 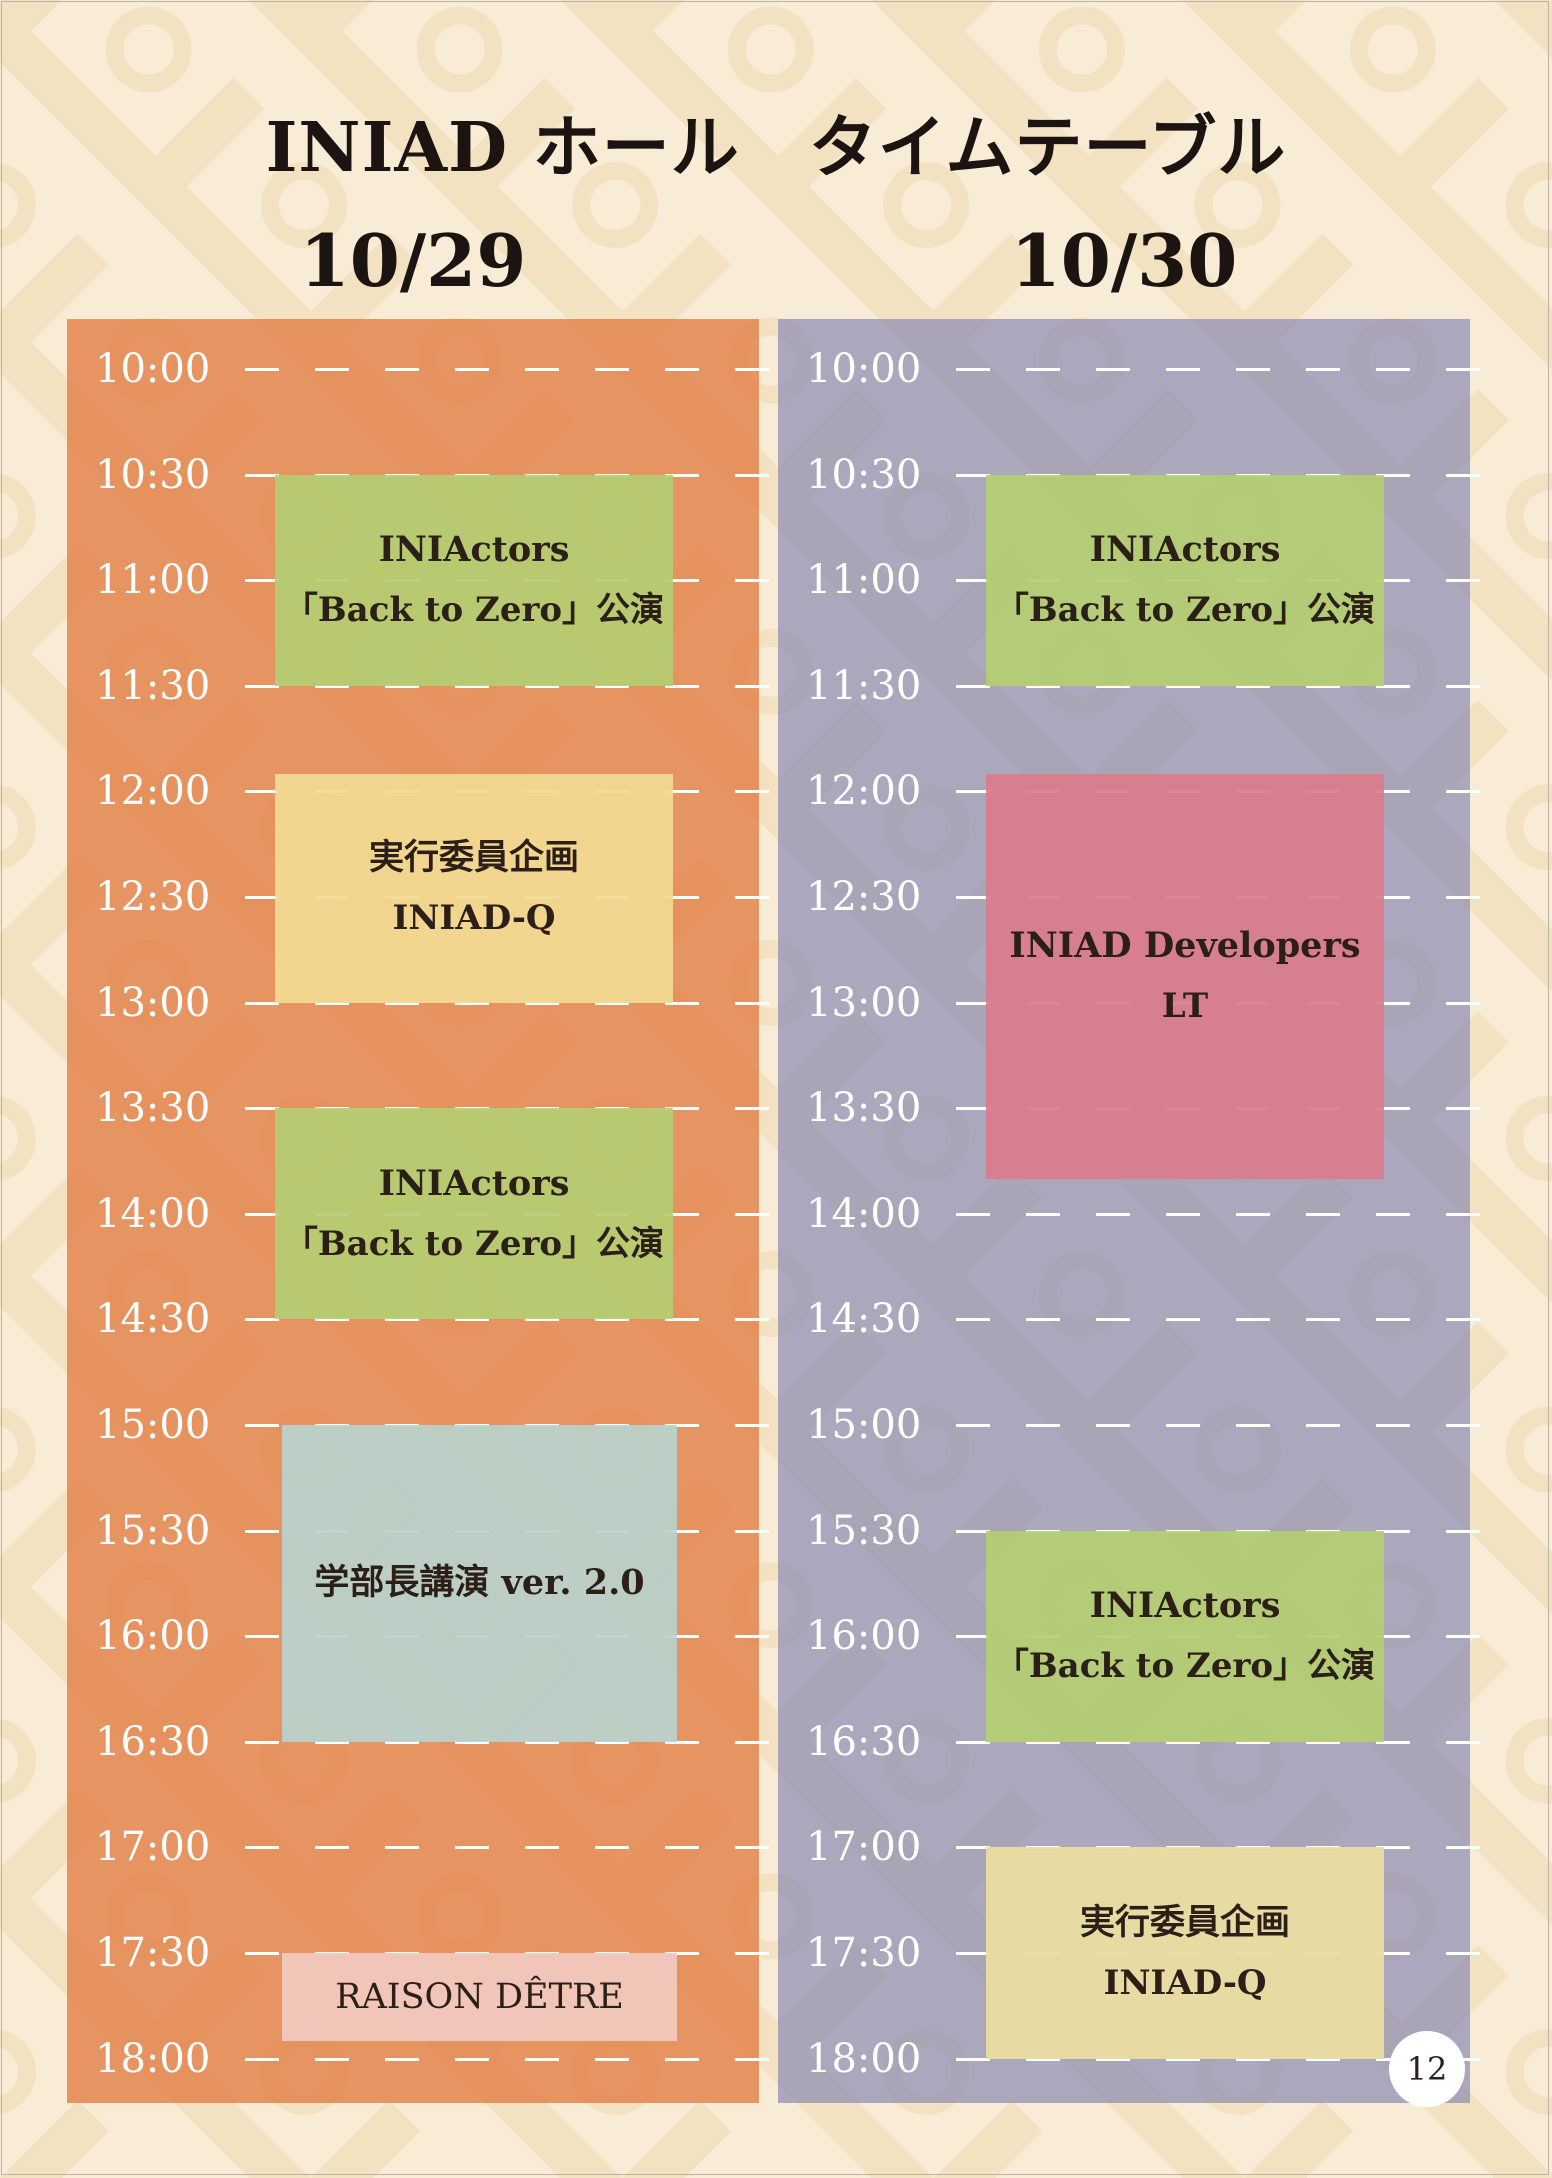 I want to click on event-title: 学部長講演 ver. 2.0, so click(x=479, y=1583).